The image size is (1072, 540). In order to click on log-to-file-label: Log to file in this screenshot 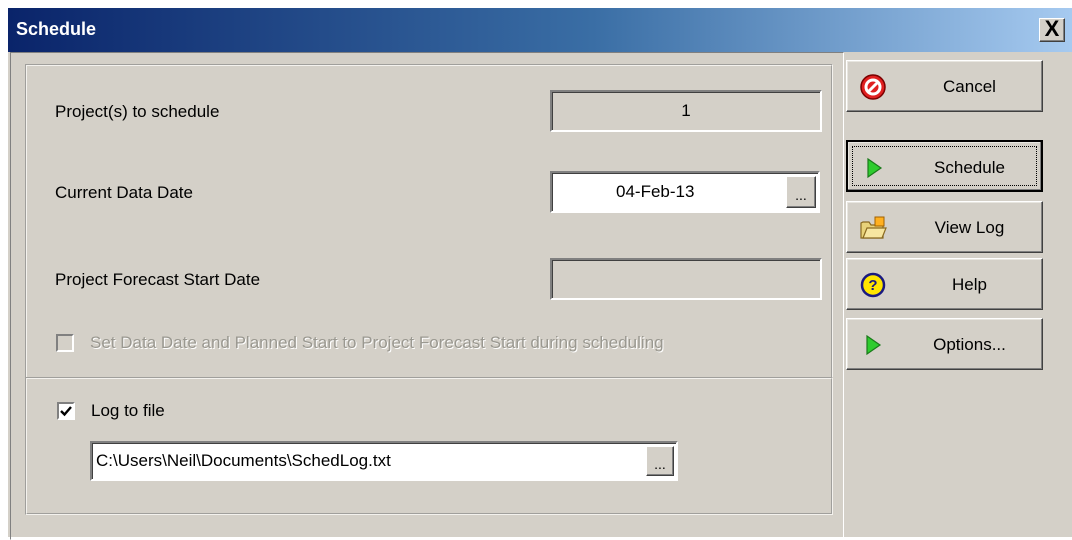, I will do `click(128, 410)`.